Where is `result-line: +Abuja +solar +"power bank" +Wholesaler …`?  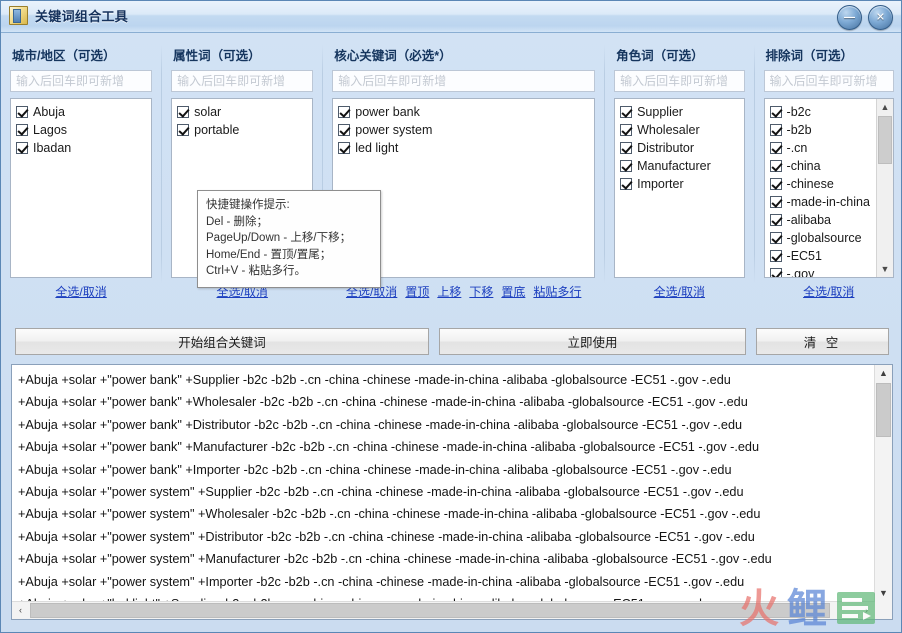 result-line: +Abuja +solar +"power bank" +Wholesaler … is located at coordinates (383, 402).